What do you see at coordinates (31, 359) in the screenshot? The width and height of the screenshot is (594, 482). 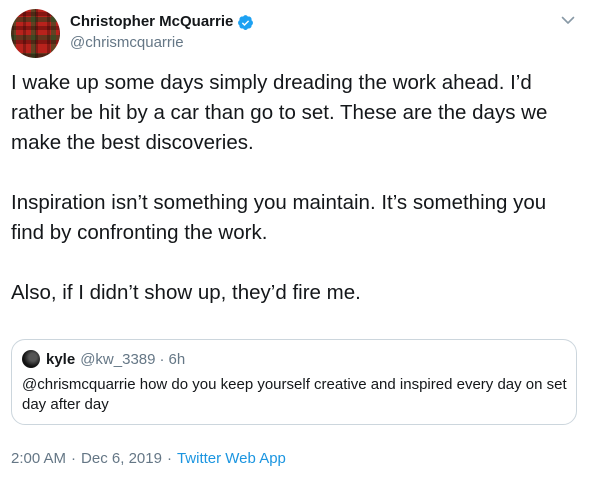 I see `quoted-author-avatar` at bounding box center [31, 359].